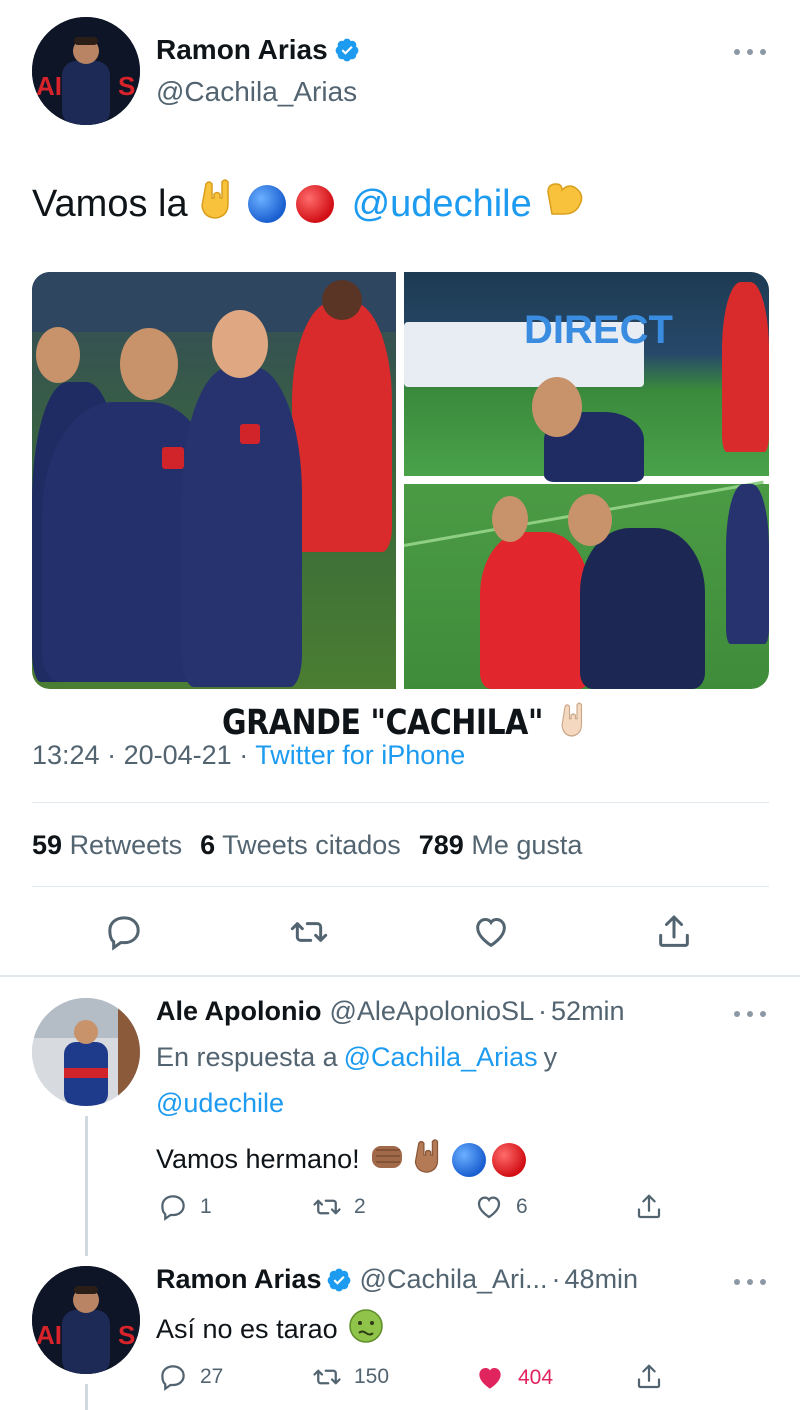 The width and height of the screenshot is (800, 1410). What do you see at coordinates (513, 1378) in the screenshot?
I see `reply-like-action: 404` at bounding box center [513, 1378].